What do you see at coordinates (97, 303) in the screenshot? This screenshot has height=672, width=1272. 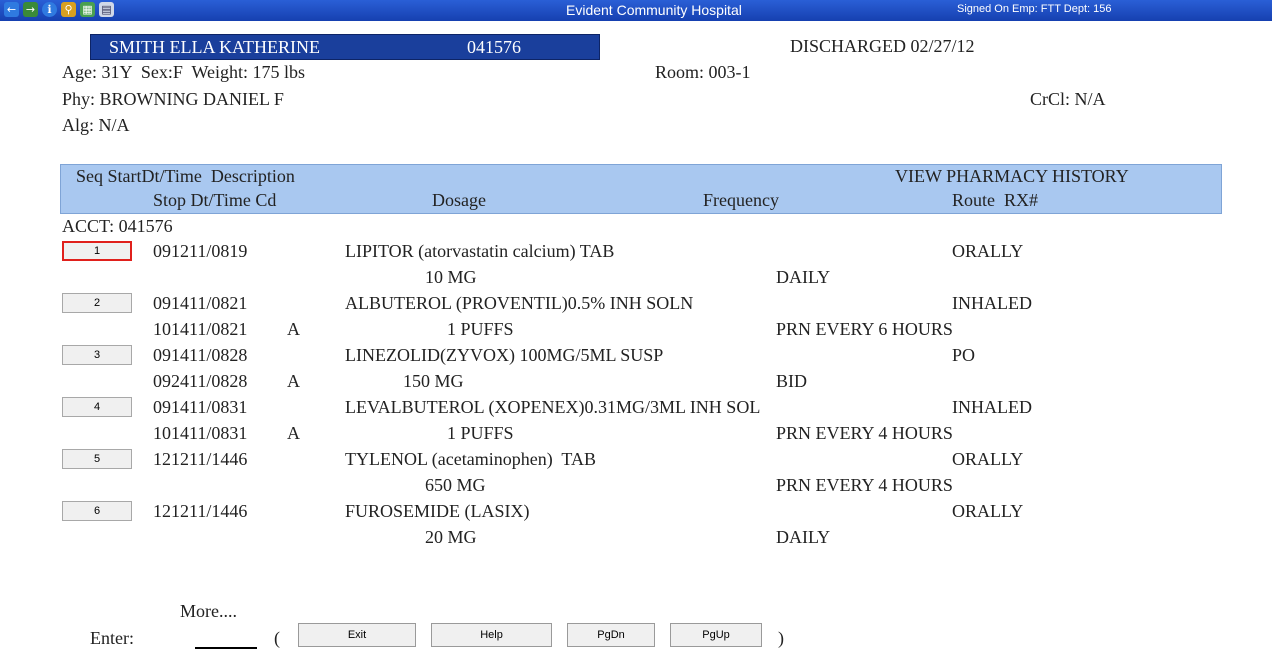 I see `seq-button-2: 2` at bounding box center [97, 303].